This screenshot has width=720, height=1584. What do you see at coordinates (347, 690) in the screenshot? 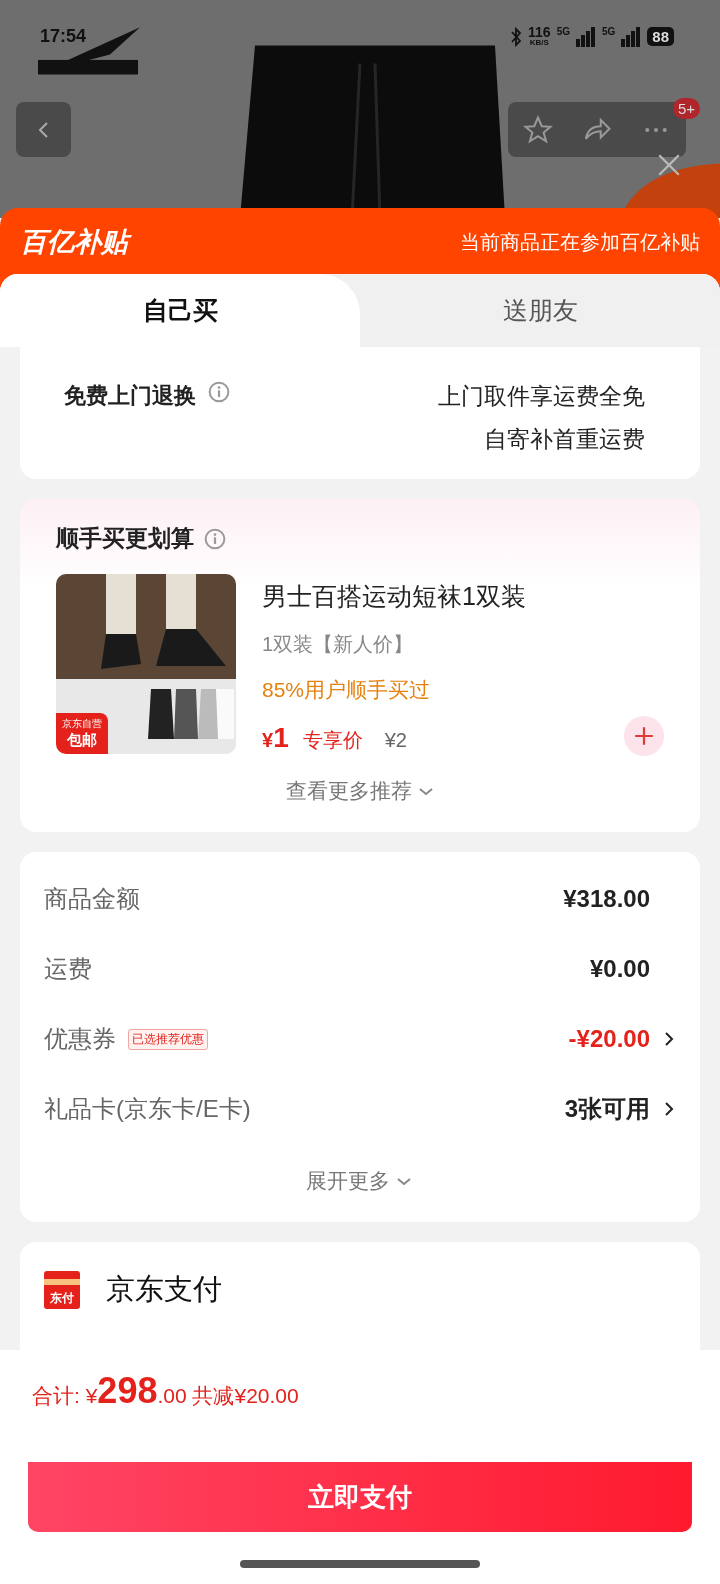
I see `product-social-proof: 85%用户顺手买过` at bounding box center [347, 690].